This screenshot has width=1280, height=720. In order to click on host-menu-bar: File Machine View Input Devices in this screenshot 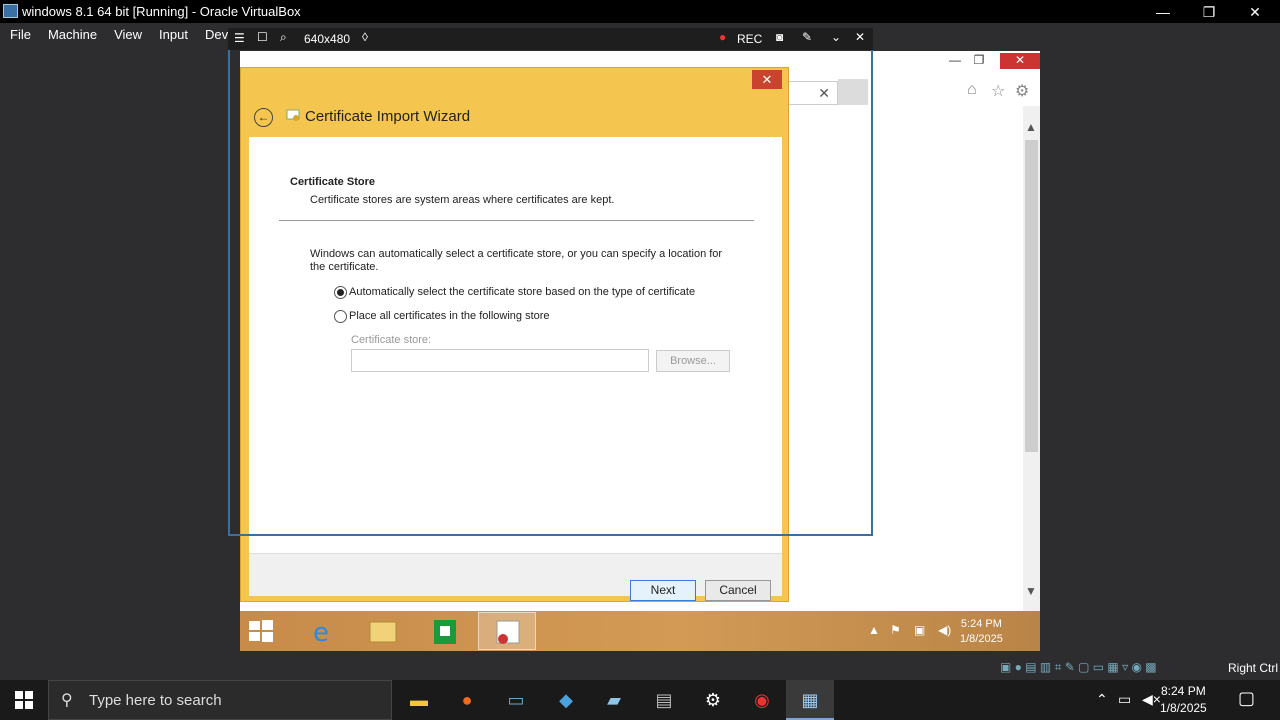, I will do `click(129, 34)`.